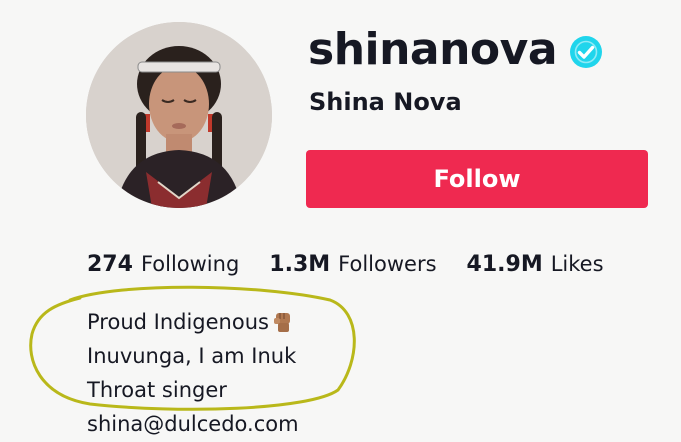 The height and width of the screenshot is (442, 681). I want to click on followers-stat: 1.3M Followers, so click(352, 264).